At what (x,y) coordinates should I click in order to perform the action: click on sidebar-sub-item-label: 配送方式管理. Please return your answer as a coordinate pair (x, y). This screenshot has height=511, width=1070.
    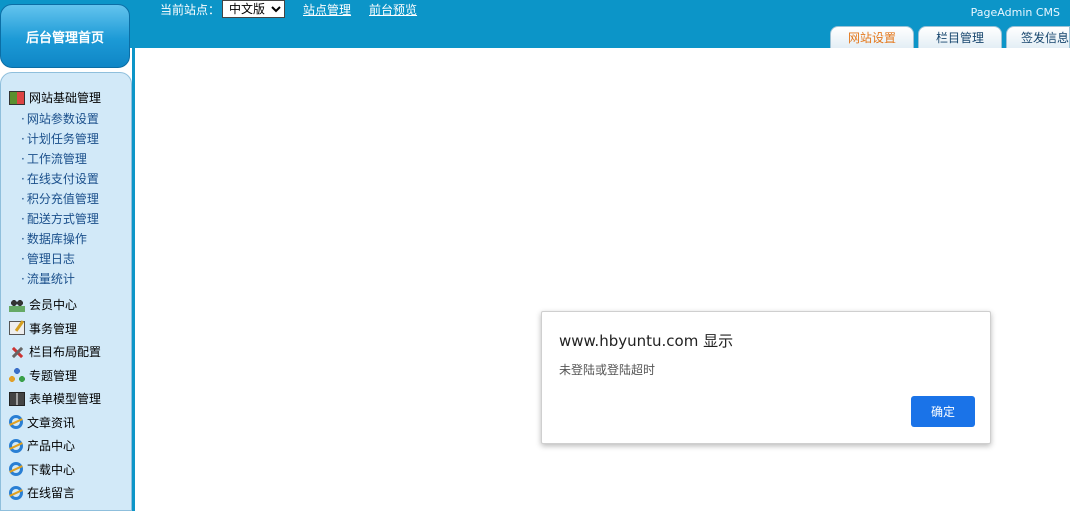
    Looking at the image, I should click on (62, 219).